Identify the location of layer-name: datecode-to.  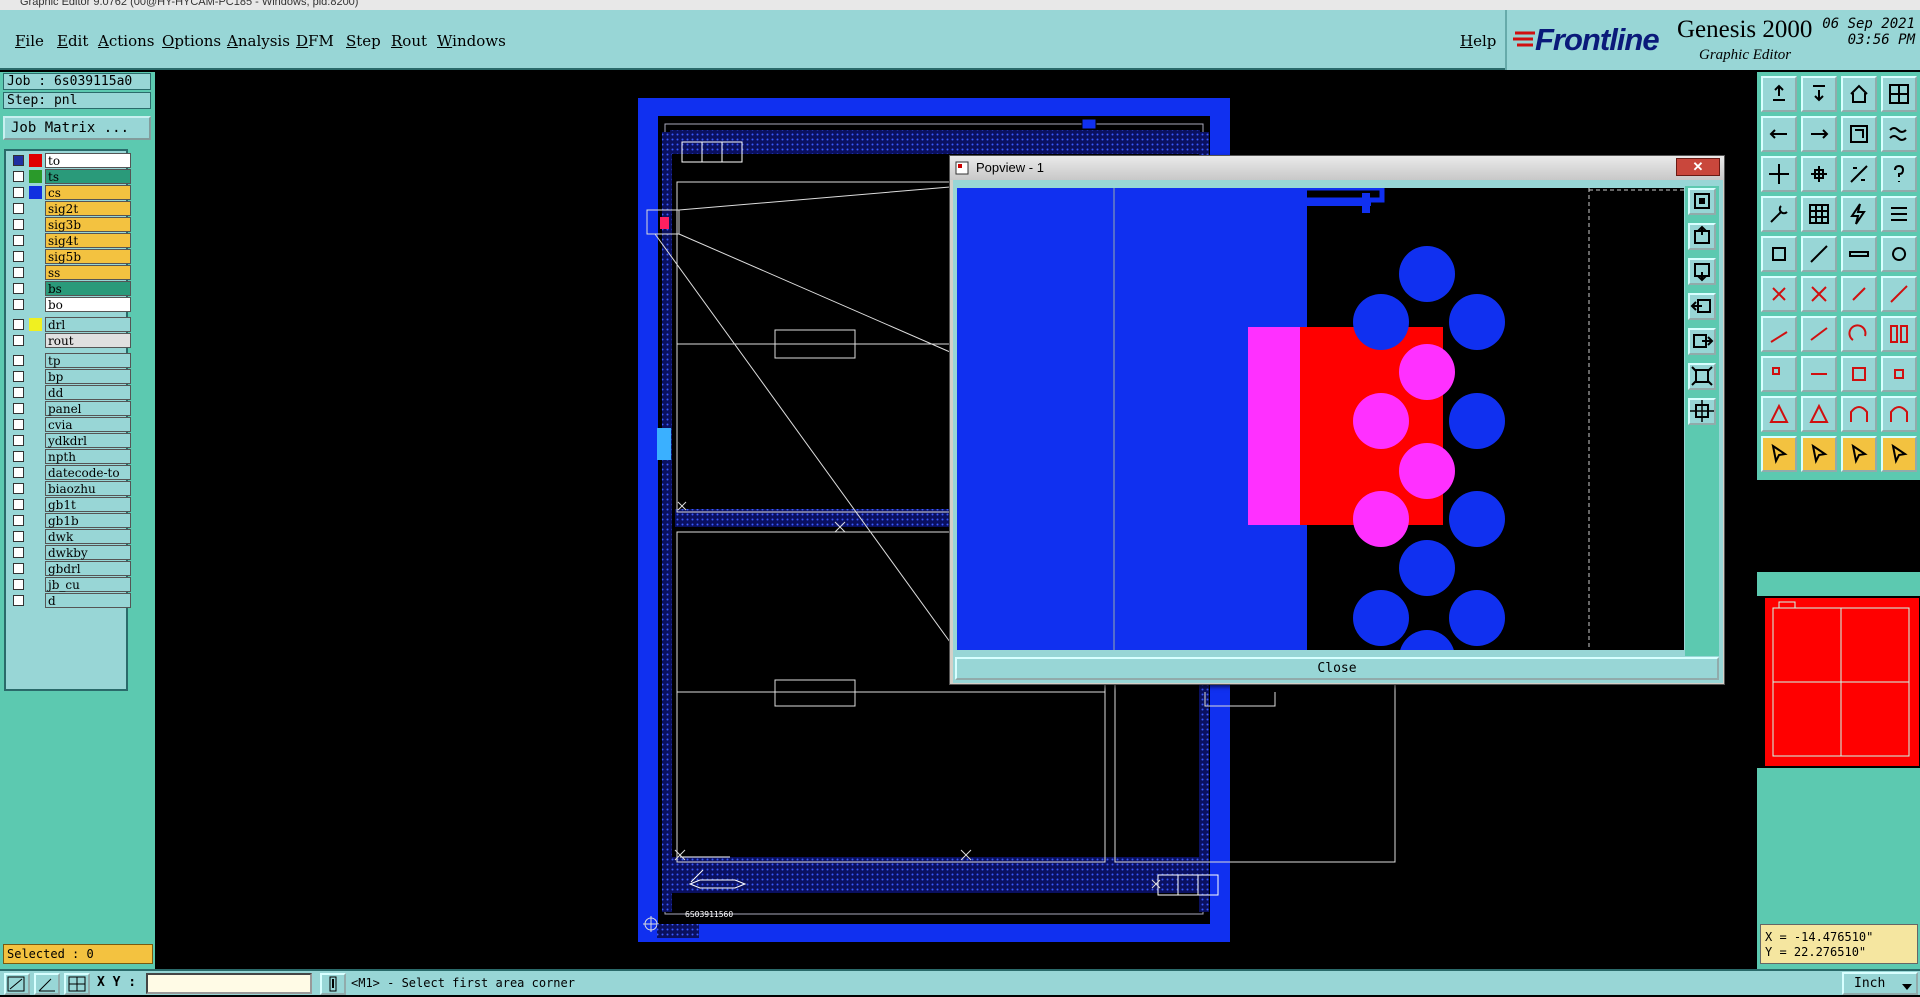
(88, 472).